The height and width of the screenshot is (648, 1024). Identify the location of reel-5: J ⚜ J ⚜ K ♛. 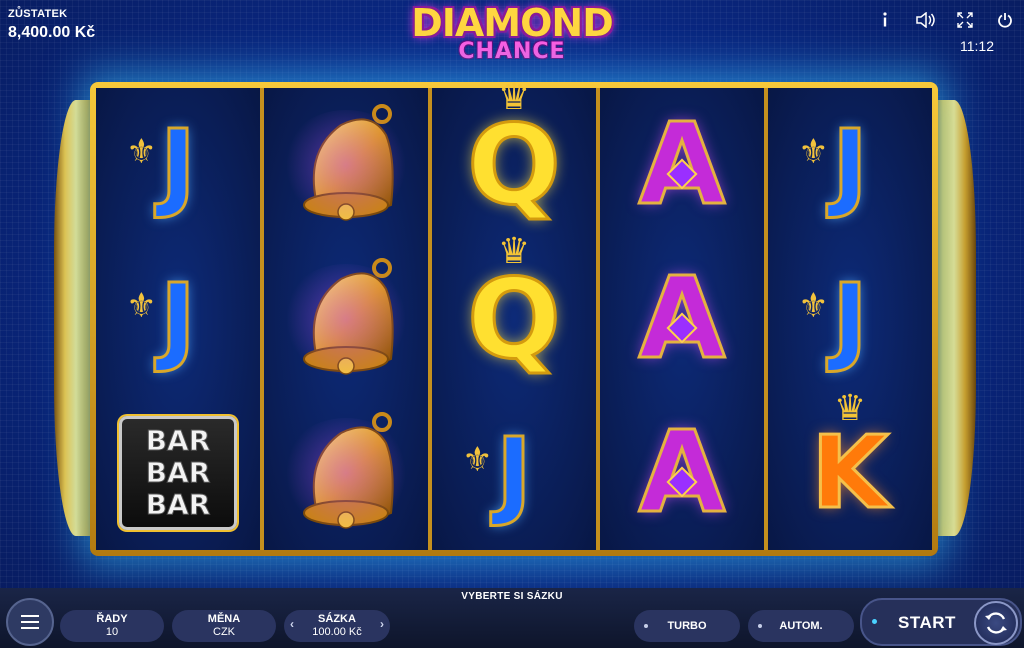
(850, 319).